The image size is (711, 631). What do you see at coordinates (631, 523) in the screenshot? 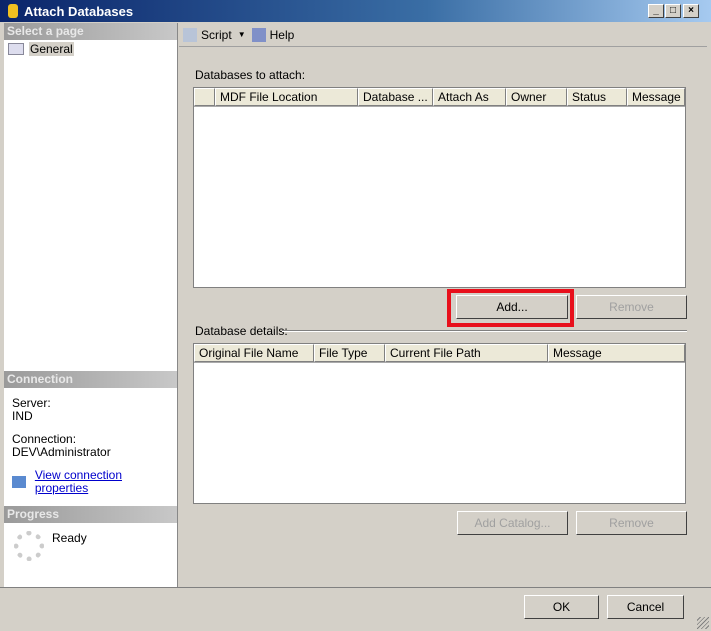
I see `remove-detail-button: Remove` at bounding box center [631, 523].